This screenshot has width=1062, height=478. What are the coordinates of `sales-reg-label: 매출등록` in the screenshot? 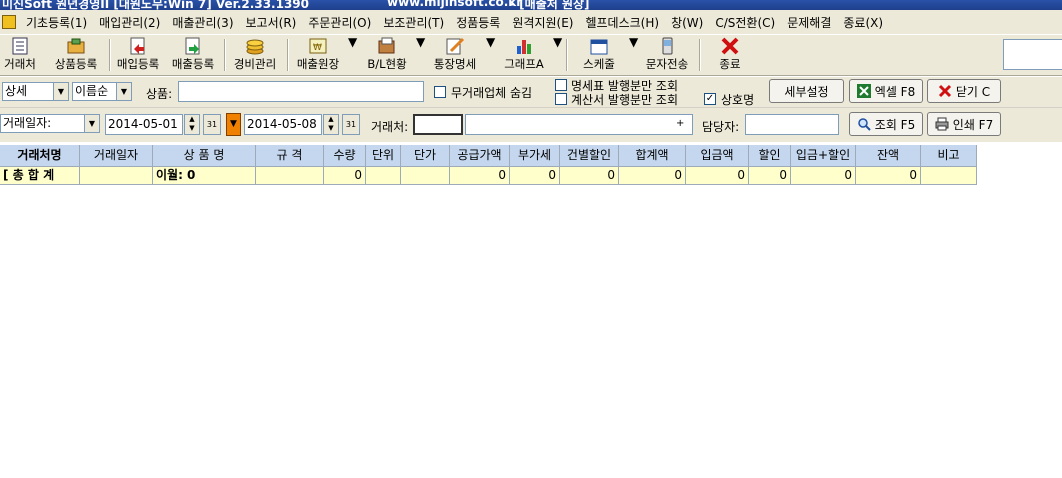 It's located at (193, 64).